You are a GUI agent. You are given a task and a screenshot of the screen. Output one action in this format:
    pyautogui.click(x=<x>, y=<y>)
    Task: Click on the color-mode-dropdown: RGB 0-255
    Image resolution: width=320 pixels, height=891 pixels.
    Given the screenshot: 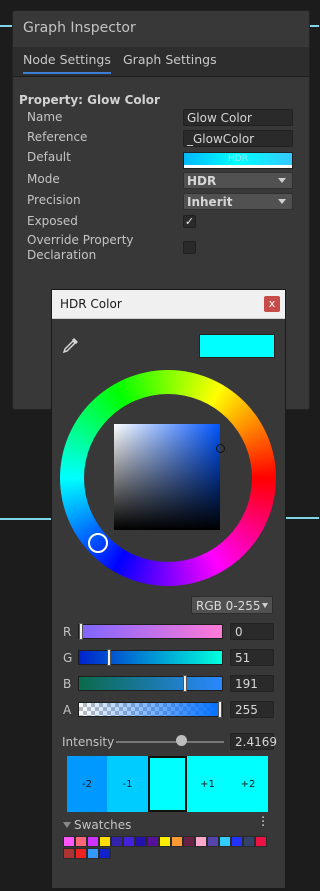 What is the action you would take?
    pyautogui.click(x=232, y=605)
    